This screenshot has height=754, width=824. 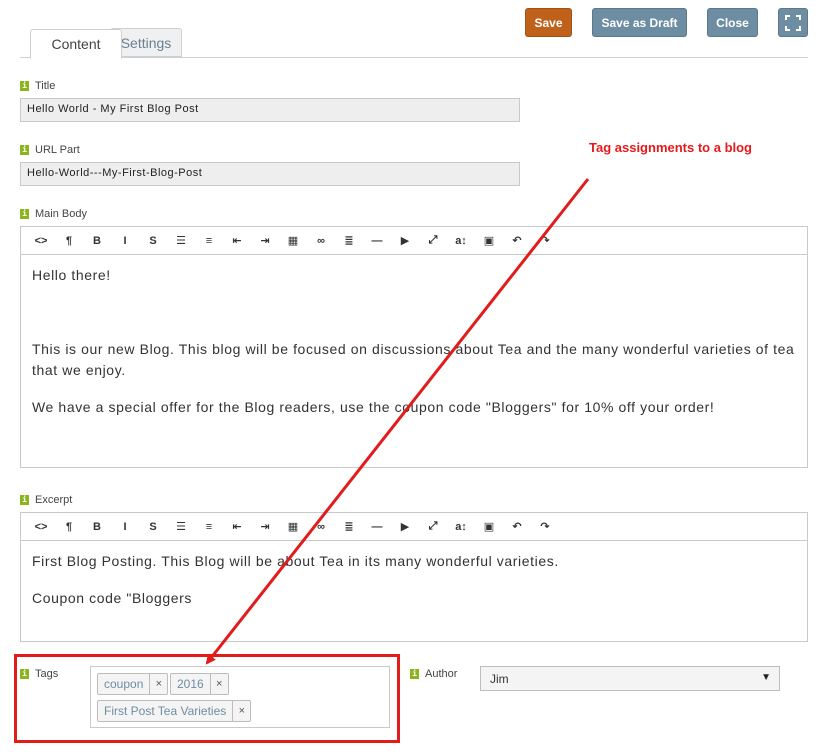 I want to click on tab-bar: Settings Content, so click(x=414, y=43).